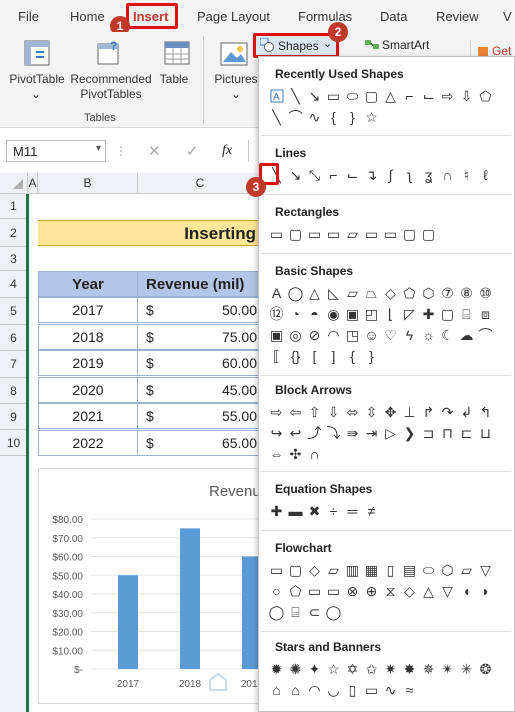  I want to click on round1-rect-icon: ▭, so click(390, 234).